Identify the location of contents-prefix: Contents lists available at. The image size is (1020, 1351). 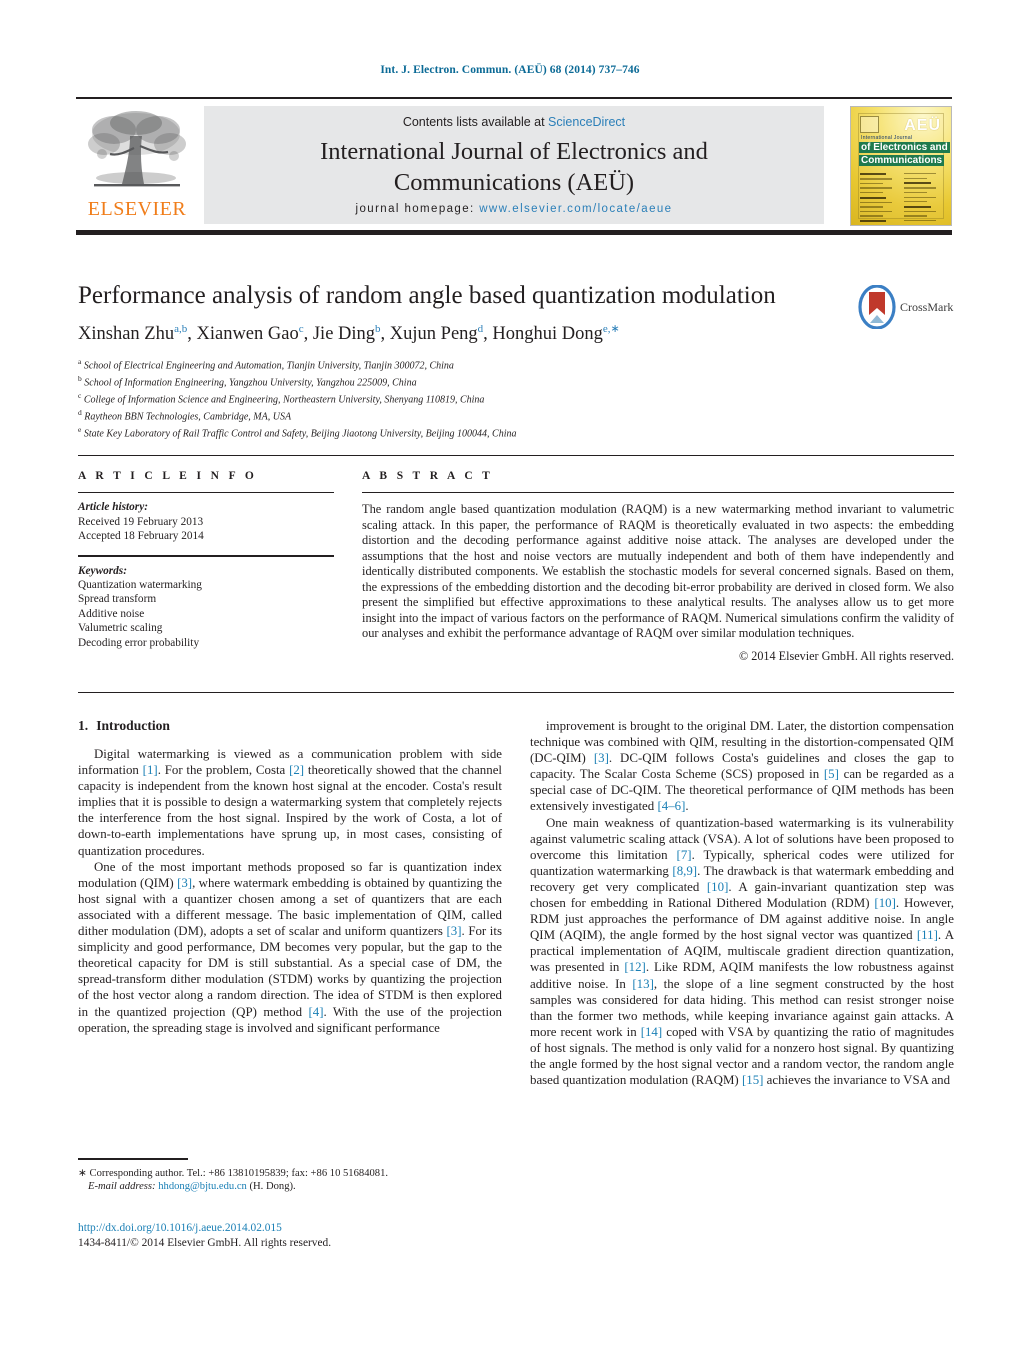
(475, 122).